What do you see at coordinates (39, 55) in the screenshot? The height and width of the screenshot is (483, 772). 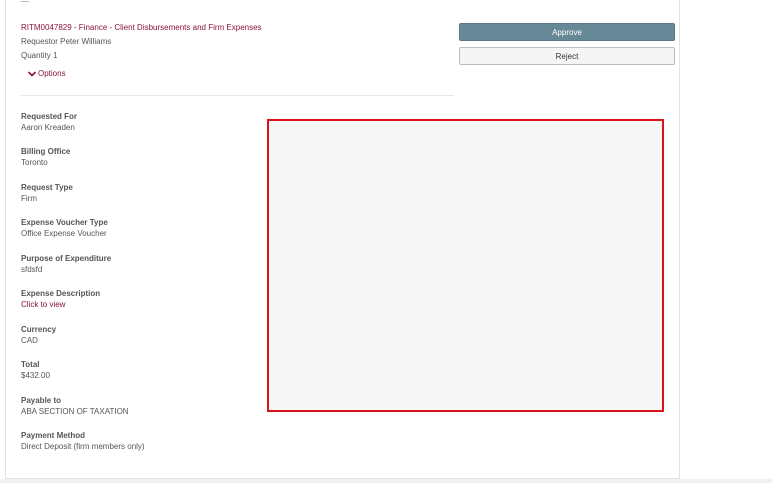 I see `quantity-text: Quantity 1` at bounding box center [39, 55].